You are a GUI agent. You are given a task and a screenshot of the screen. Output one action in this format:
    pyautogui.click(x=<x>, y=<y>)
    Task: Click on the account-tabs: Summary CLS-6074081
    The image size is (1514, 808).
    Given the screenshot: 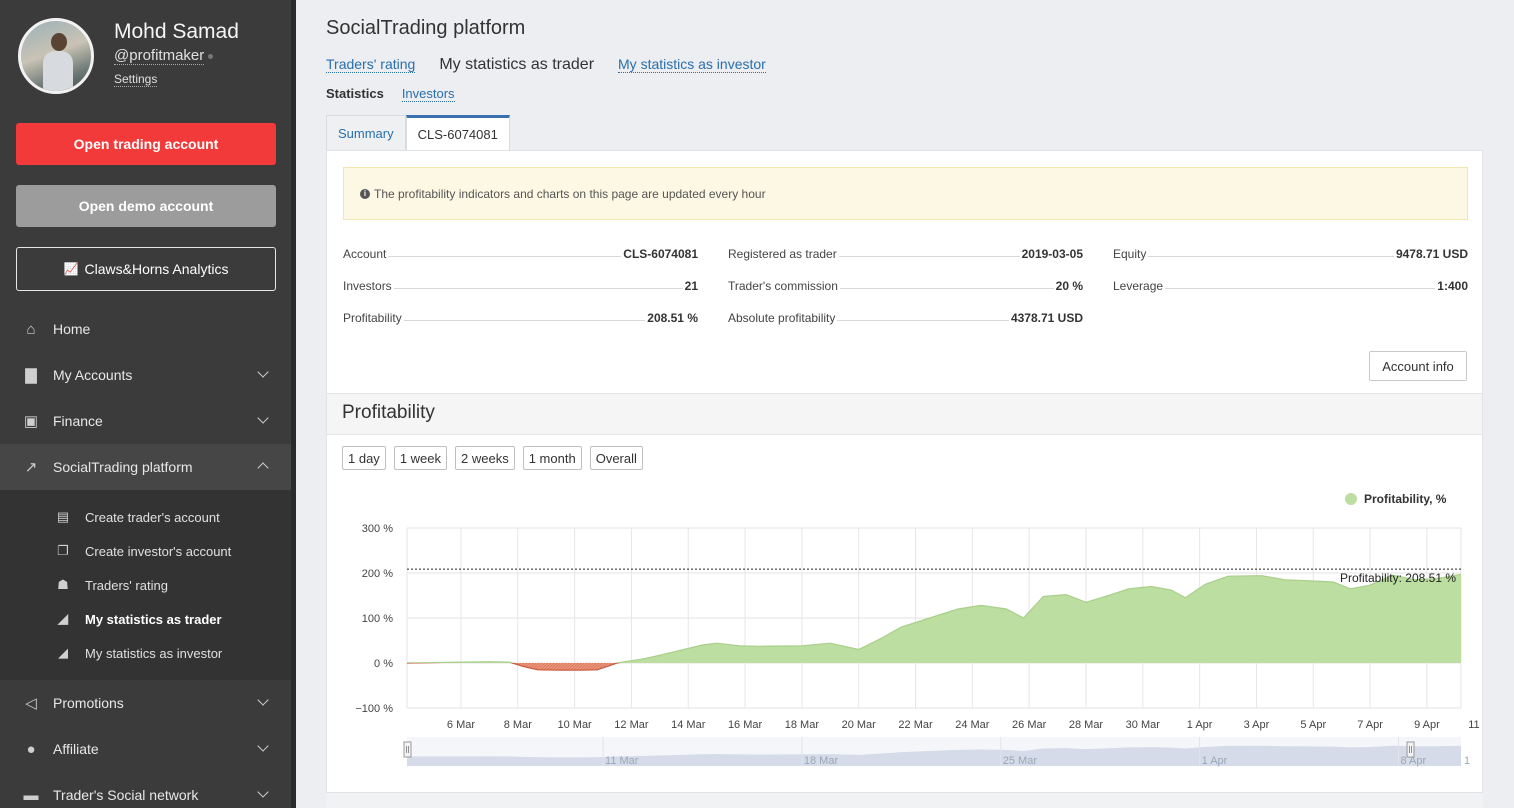 What is the action you would take?
    pyautogui.click(x=418, y=133)
    